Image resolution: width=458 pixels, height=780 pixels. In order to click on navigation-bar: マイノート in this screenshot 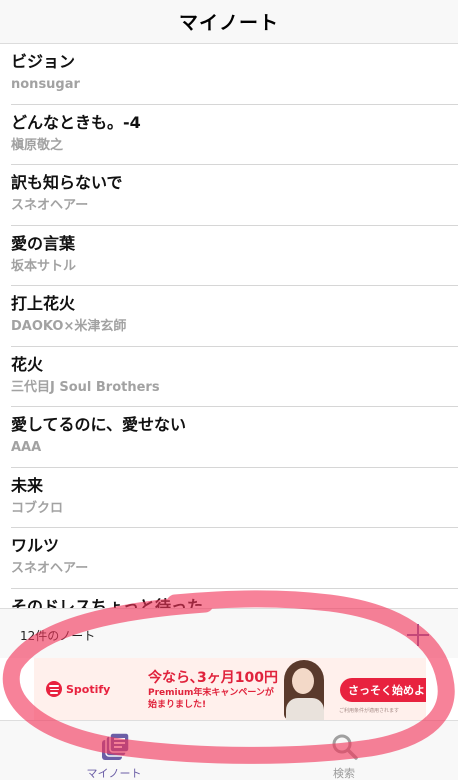, I will do `click(229, 22)`.